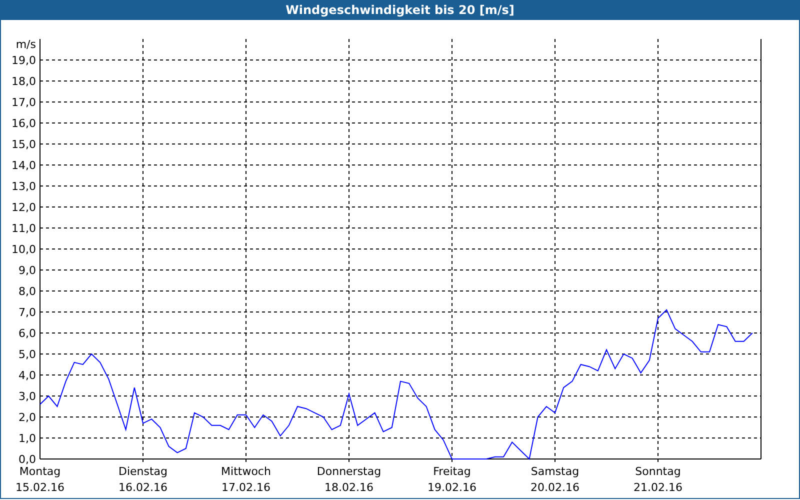 This screenshot has width=800, height=500. I want to click on y-tick-label: 2,0, so click(27, 417).